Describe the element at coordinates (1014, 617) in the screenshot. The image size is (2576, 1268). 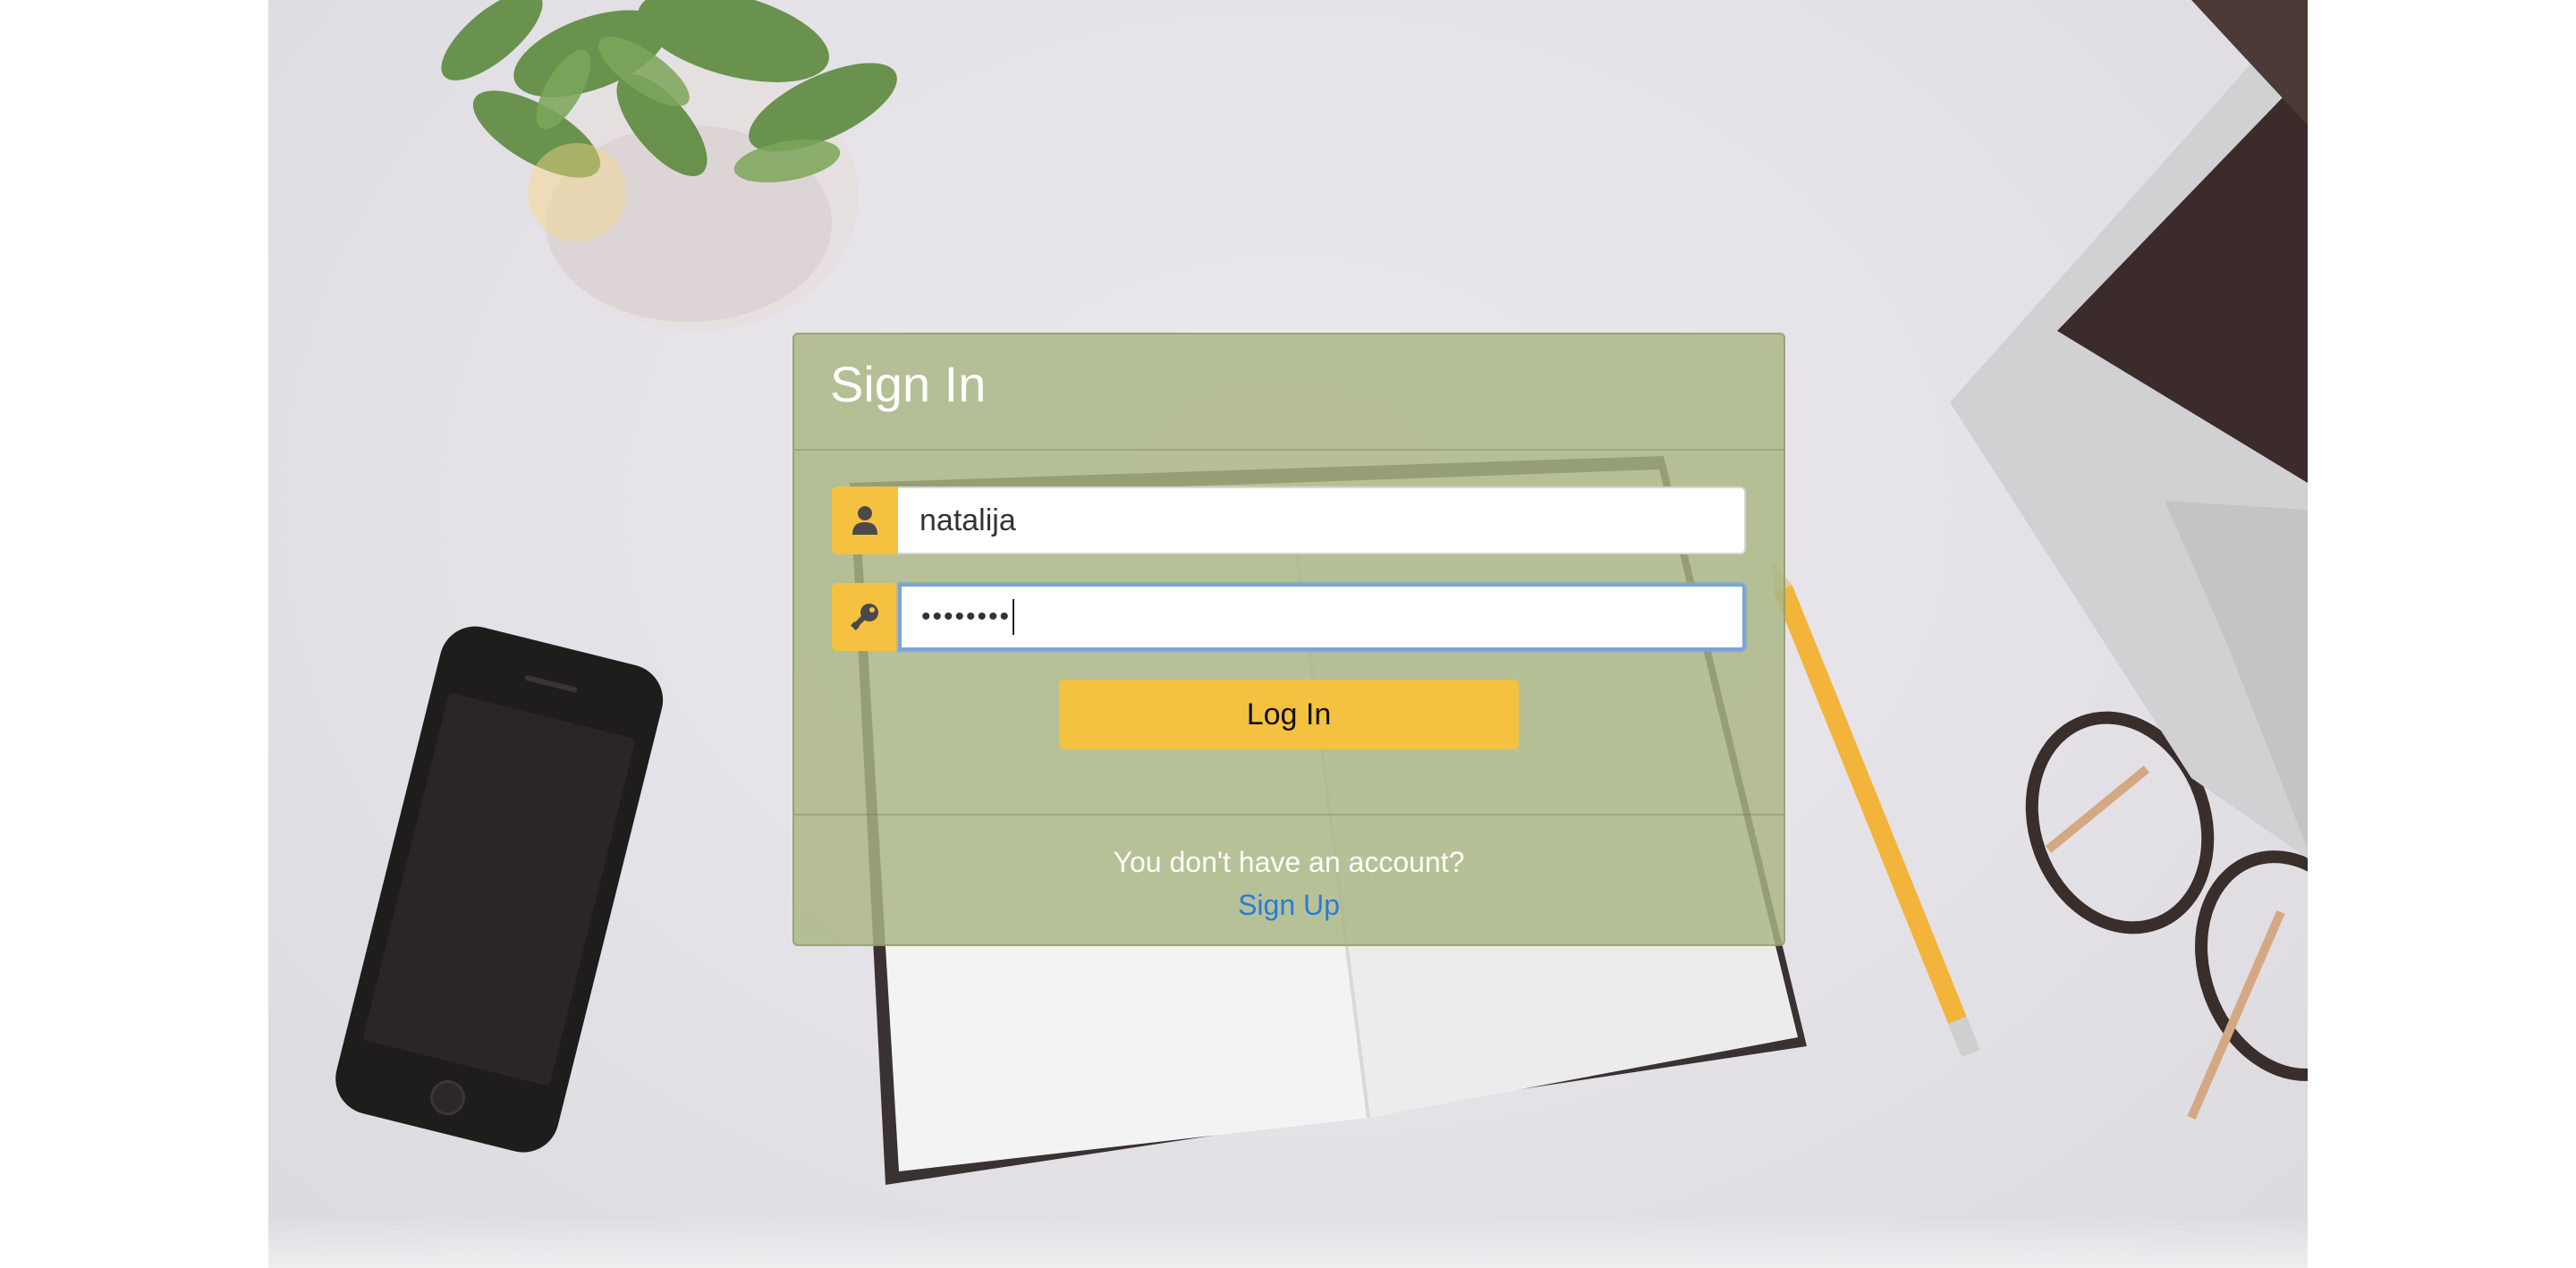
I see `text-caret` at that location.